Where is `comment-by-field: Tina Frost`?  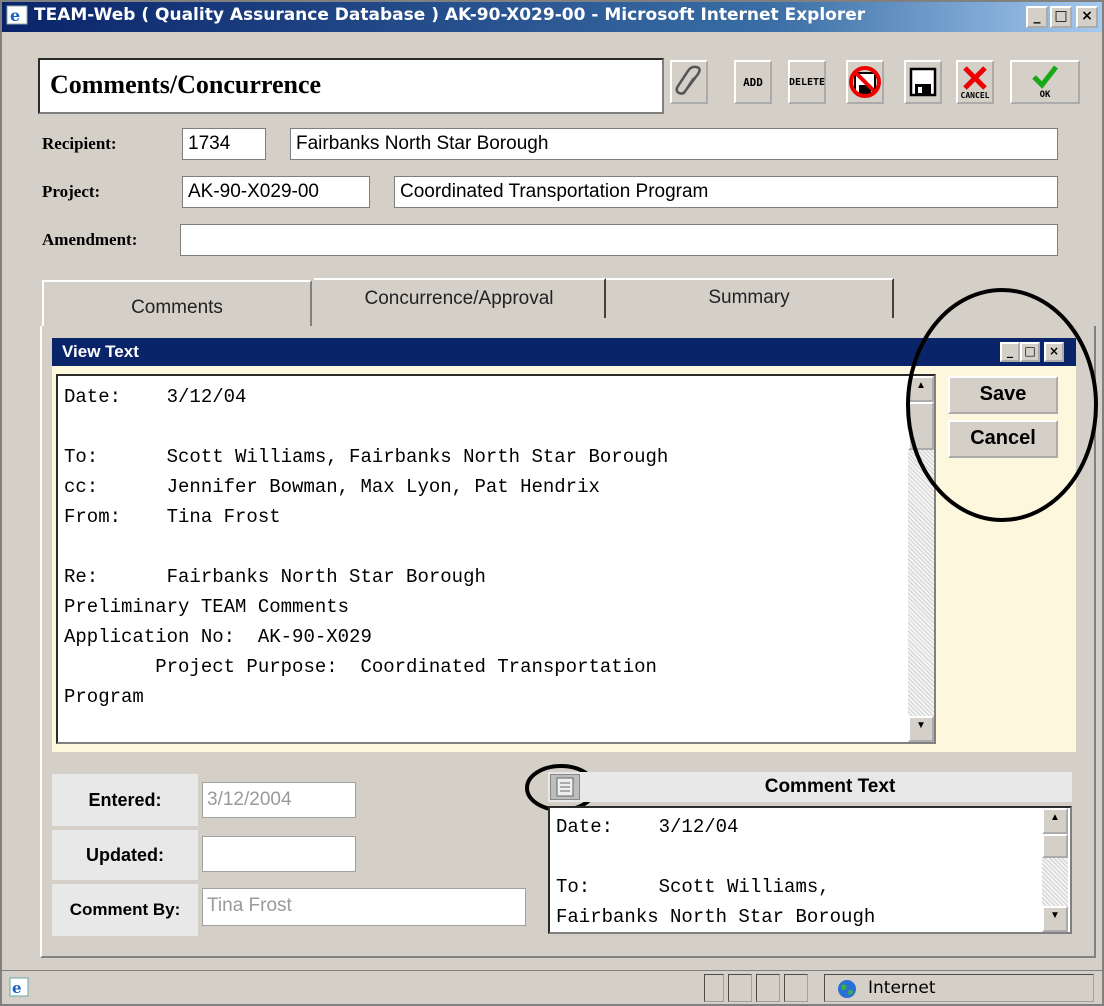
comment-by-field: Tina Frost is located at coordinates (364, 907).